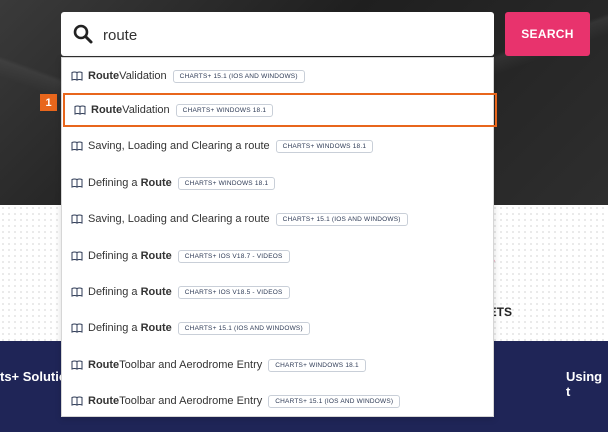  I want to click on footer-text-left: ts+ Solutio, so click(33, 376).